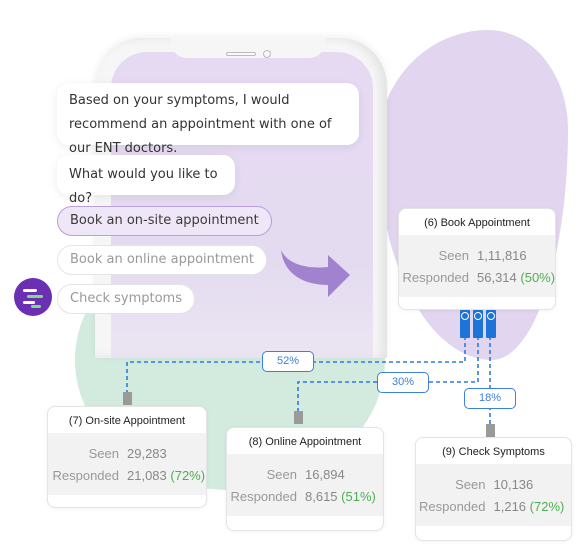 The width and height of the screenshot is (584, 551). I want to click on responded-percent: (51%), so click(358, 496).